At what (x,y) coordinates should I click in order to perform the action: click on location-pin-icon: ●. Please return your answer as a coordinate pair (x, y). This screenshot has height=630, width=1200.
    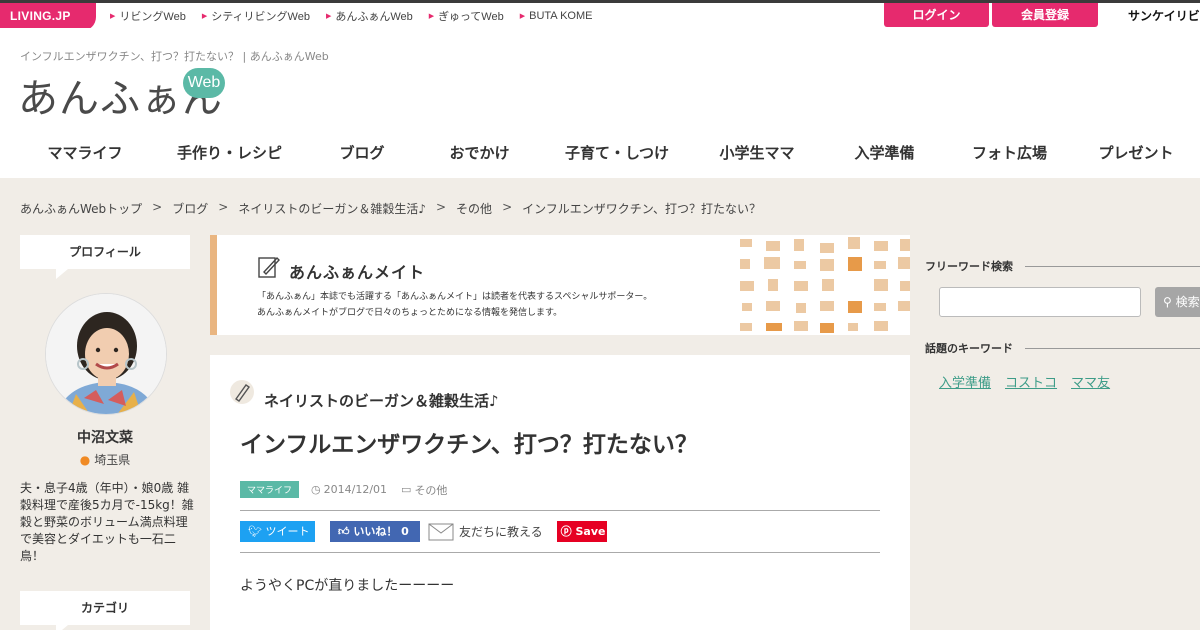
    Looking at the image, I should click on (85, 460).